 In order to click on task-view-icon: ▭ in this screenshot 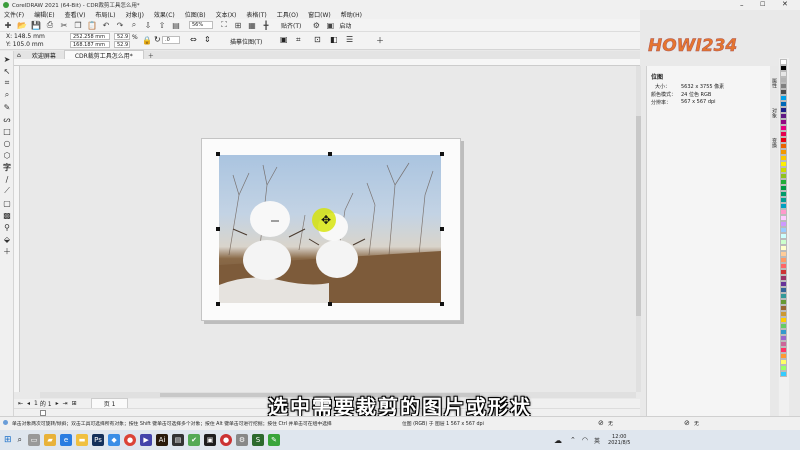, I will do `click(34, 440)`.